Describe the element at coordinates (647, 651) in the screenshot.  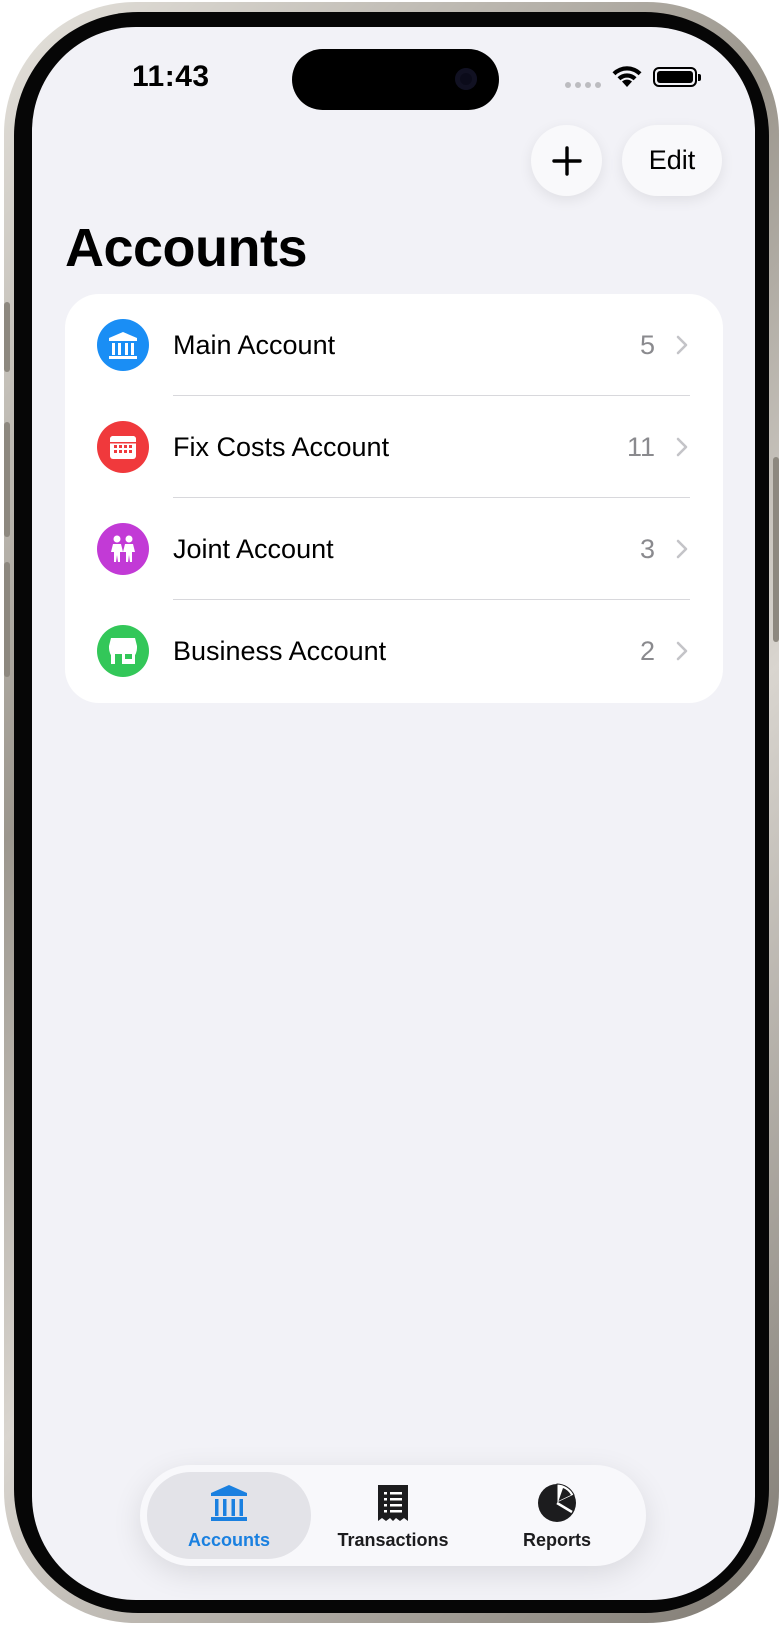
I see `transaction-count: 2` at that location.